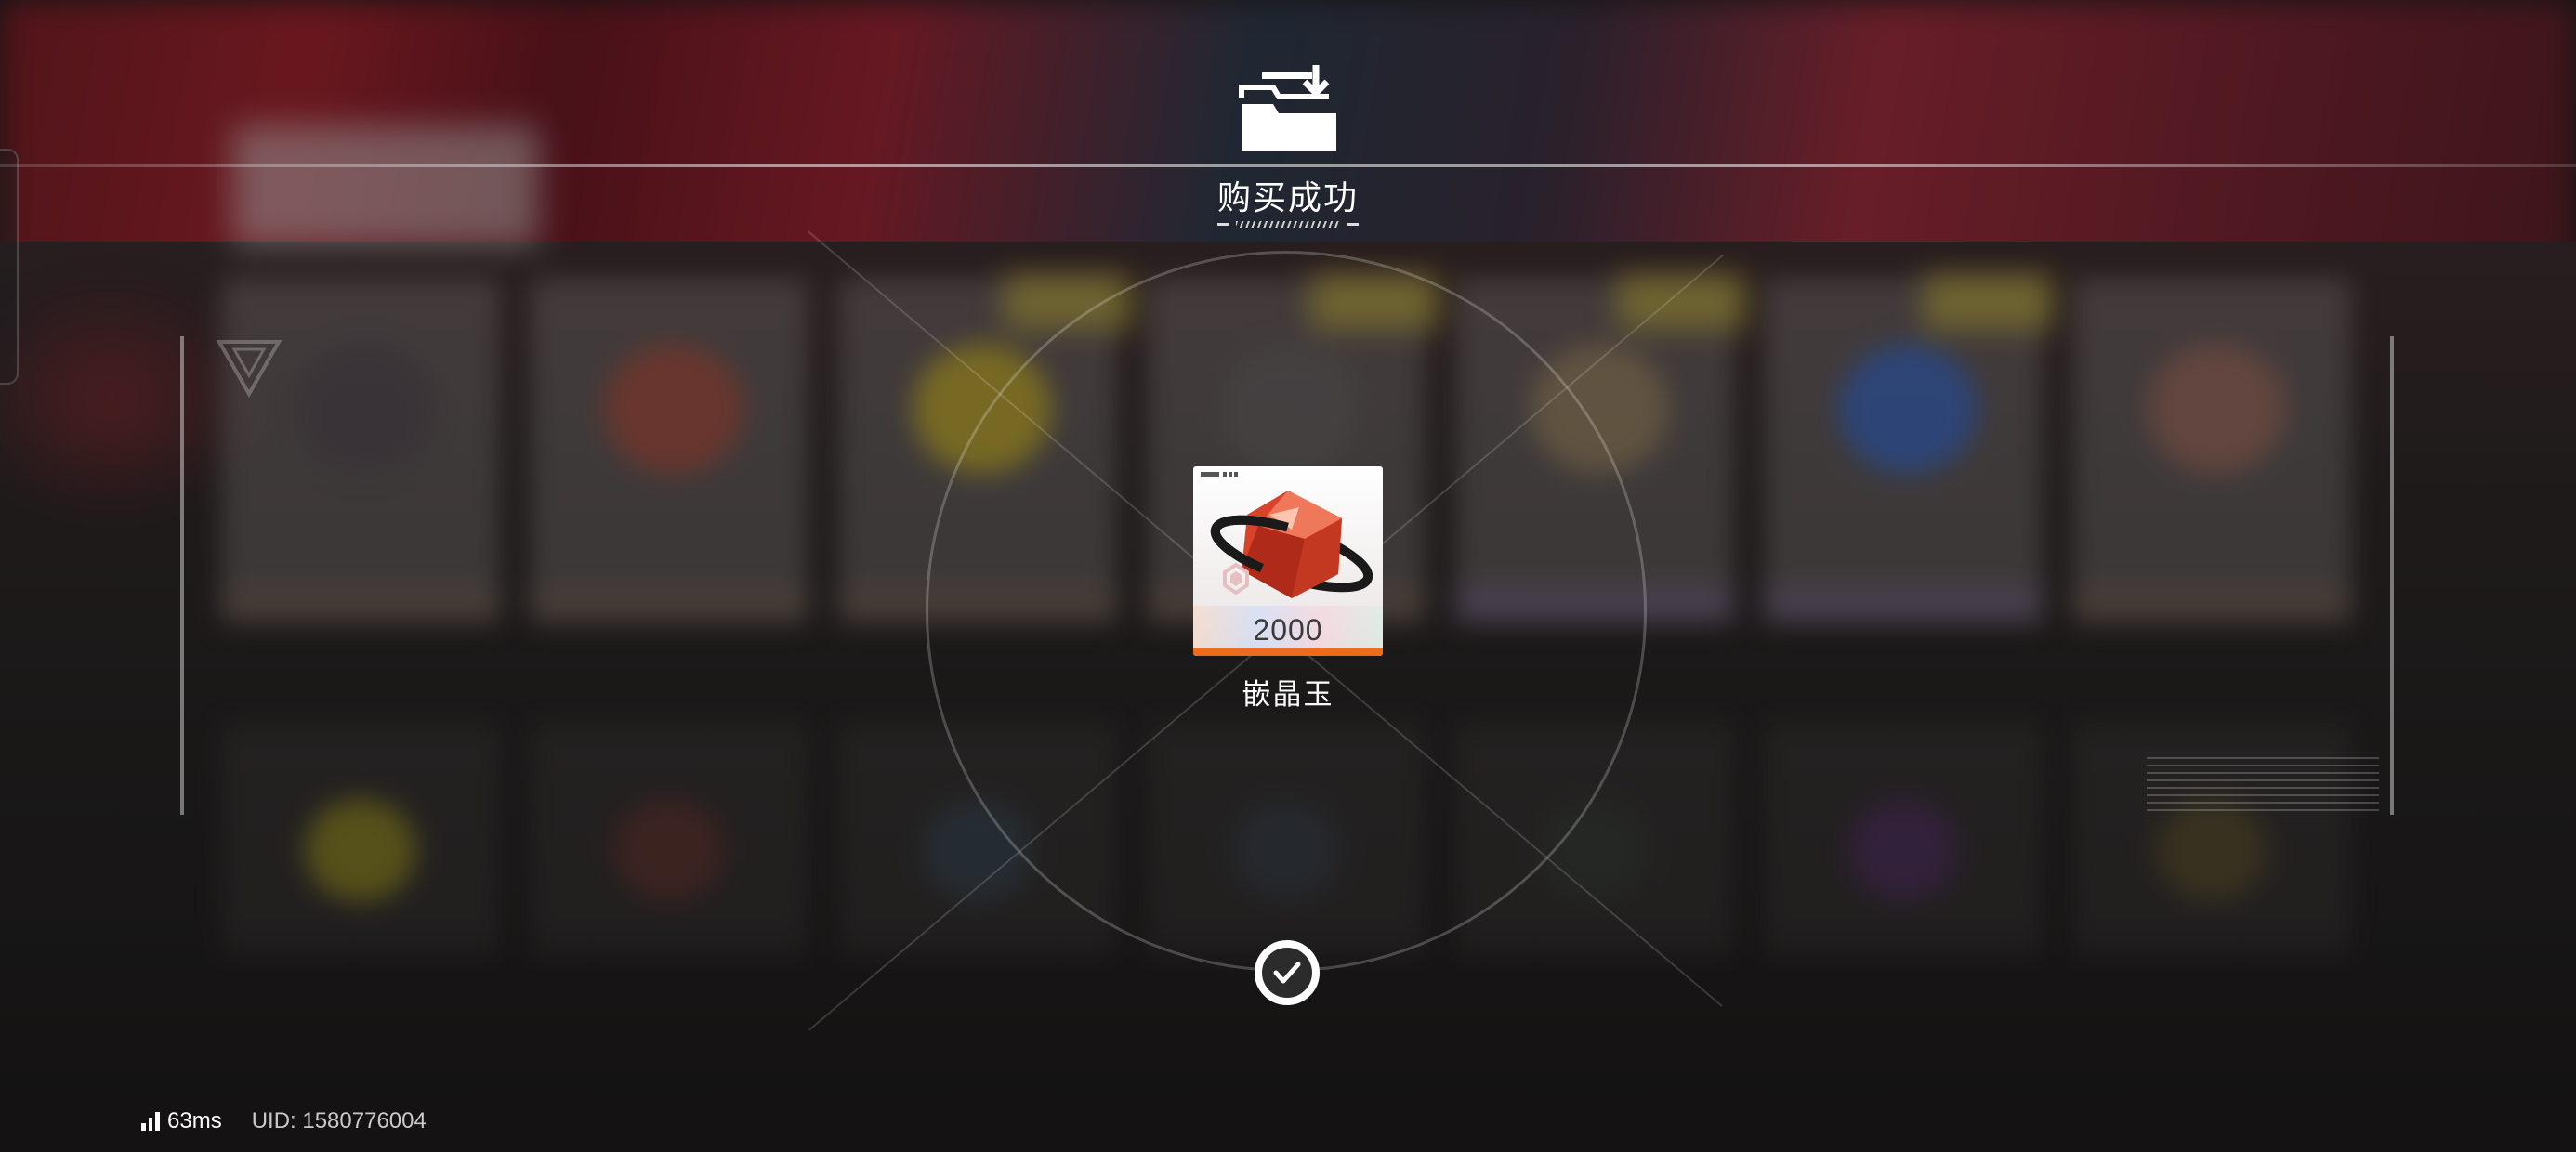  Describe the element at coordinates (1291, 544) in the screenshot. I see `red-crystal-icon` at that location.